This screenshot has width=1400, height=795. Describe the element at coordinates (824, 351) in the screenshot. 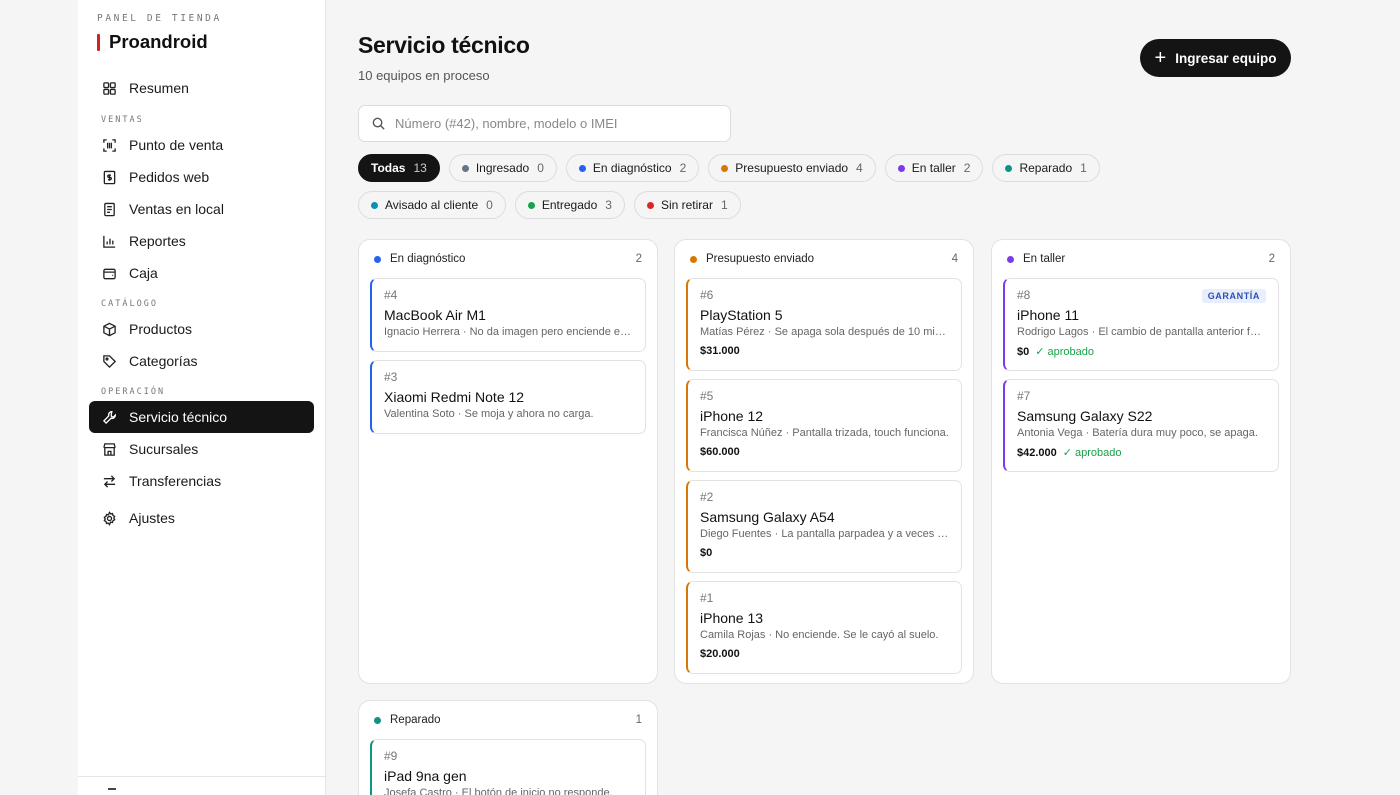

I see `card-price: $31.000` at that location.